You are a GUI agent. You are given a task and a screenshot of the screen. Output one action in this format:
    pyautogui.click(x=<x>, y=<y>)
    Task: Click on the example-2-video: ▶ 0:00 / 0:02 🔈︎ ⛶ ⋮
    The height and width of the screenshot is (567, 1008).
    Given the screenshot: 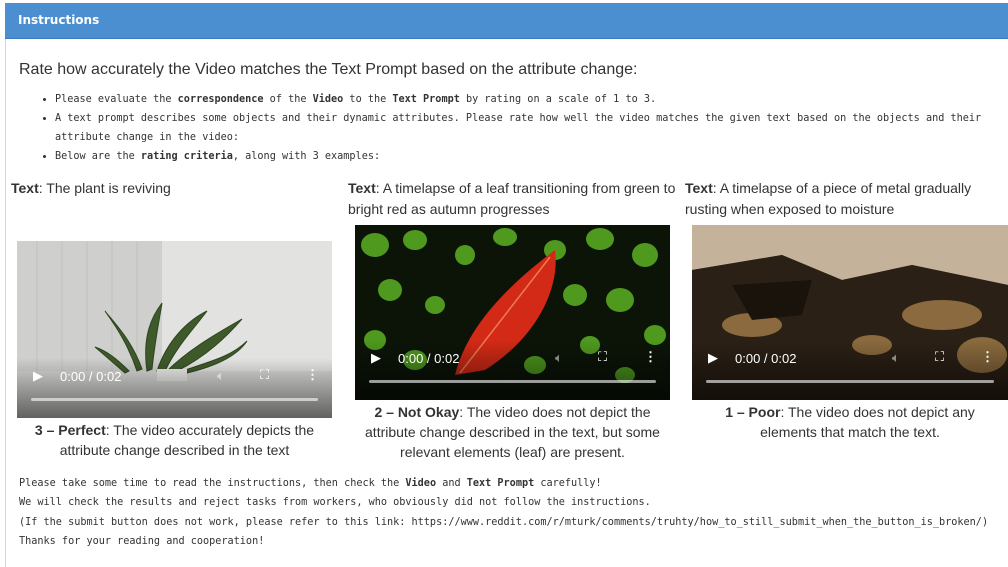 What is the action you would take?
    pyautogui.click(x=512, y=312)
    